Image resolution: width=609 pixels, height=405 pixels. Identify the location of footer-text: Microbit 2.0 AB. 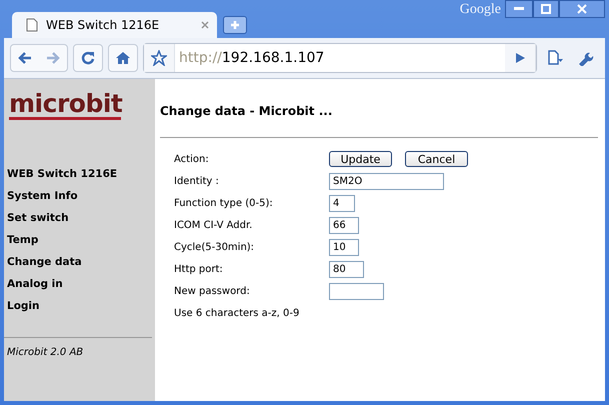
(45, 352).